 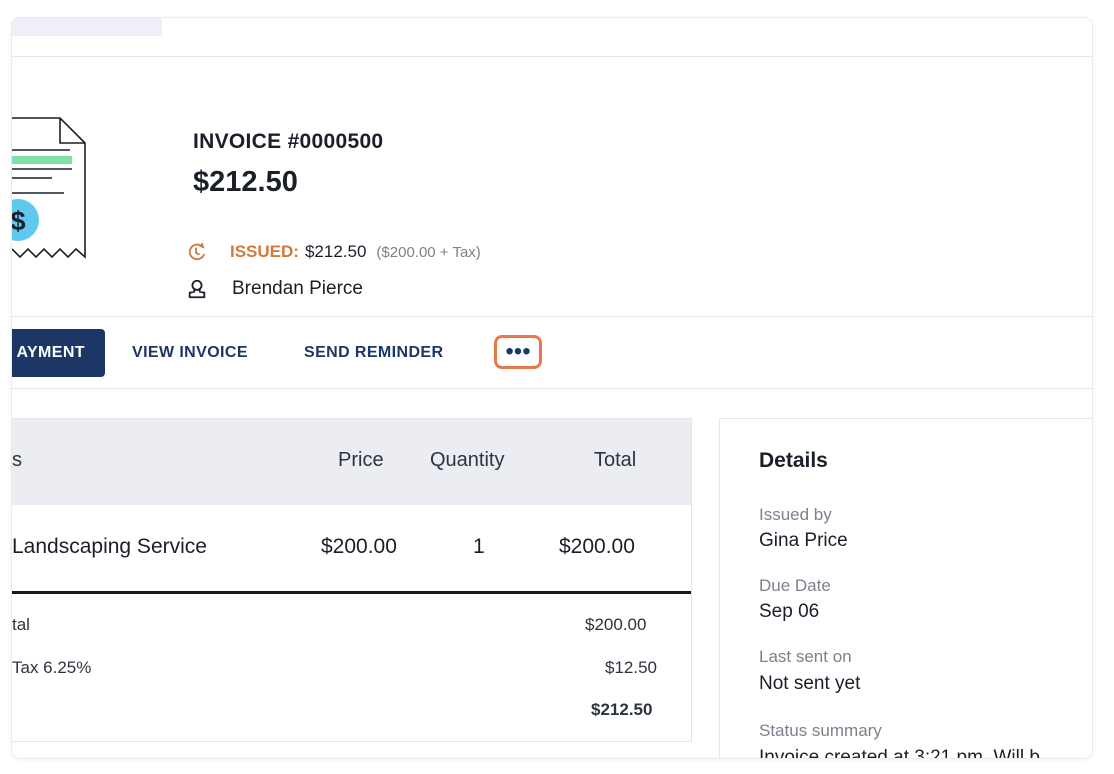 I want to click on header-item: s, so click(x=17, y=460).